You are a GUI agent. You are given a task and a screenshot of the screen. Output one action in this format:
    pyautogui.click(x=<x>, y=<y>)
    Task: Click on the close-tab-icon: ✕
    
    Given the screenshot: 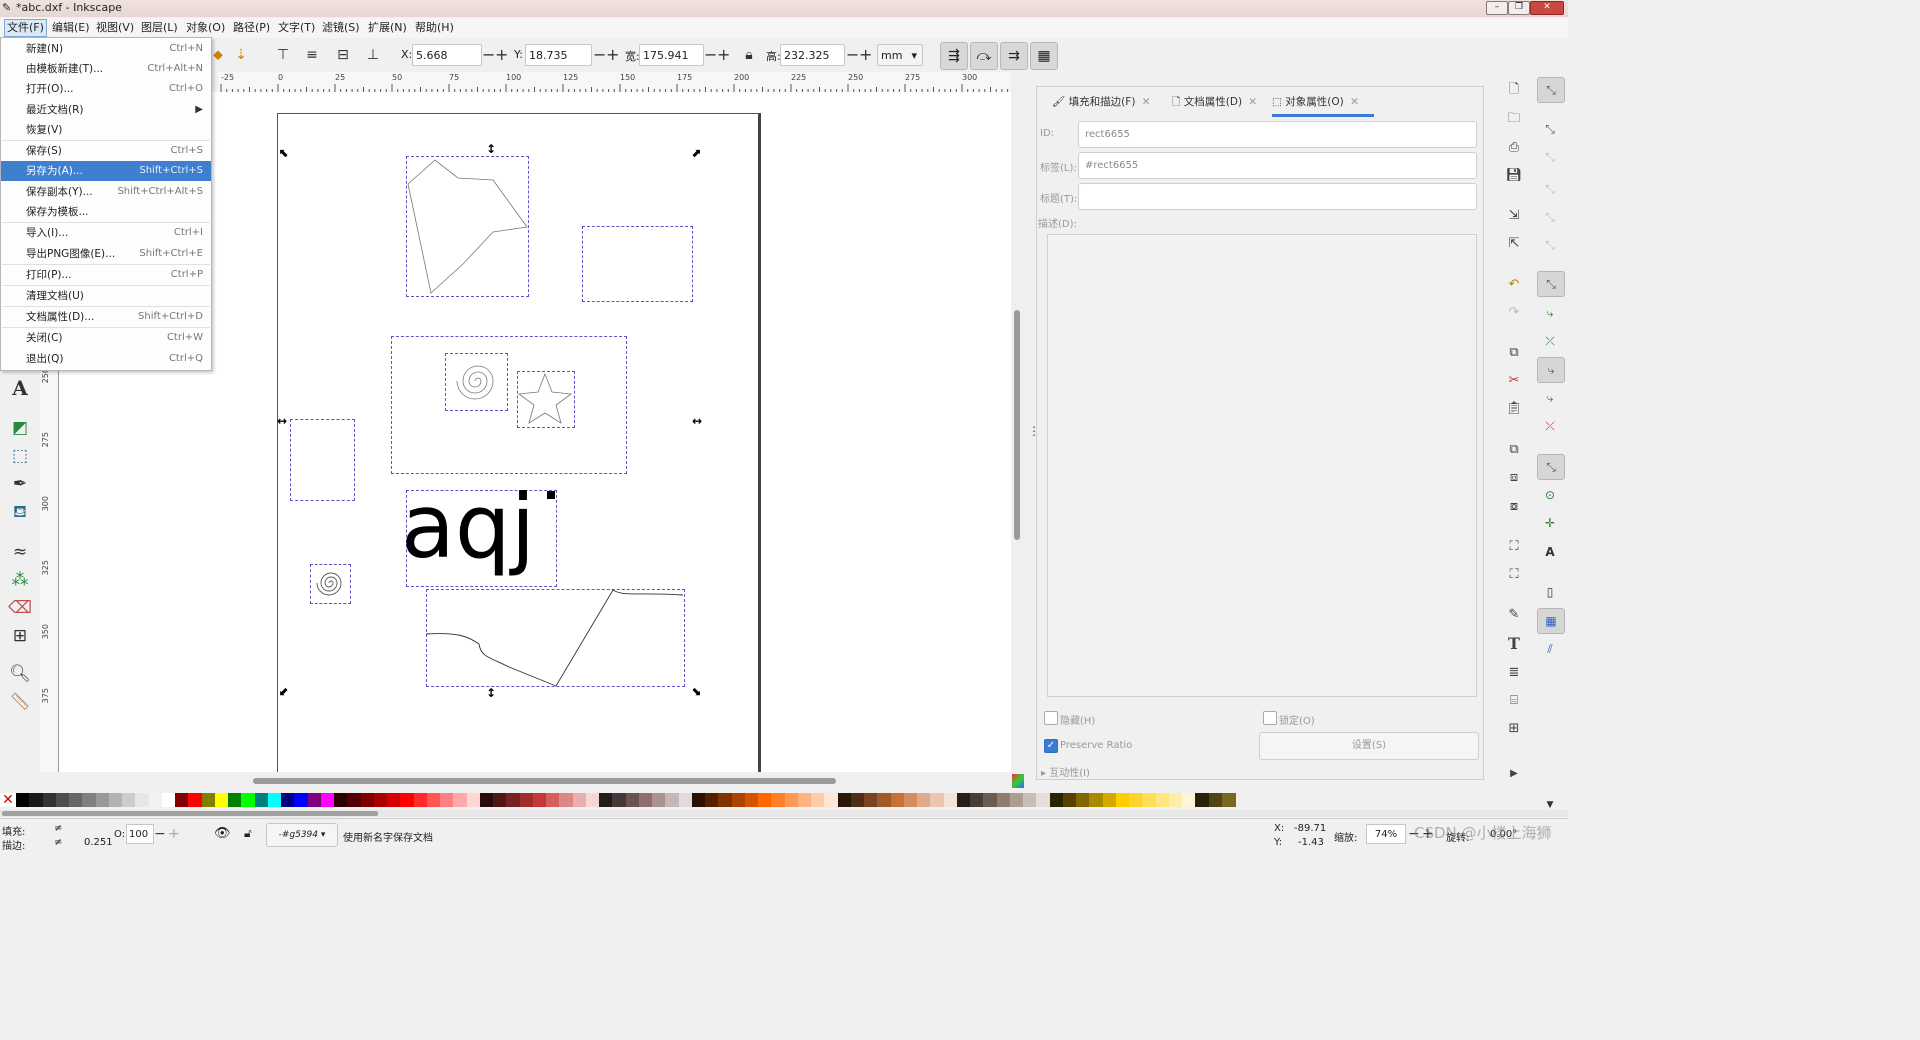 What is the action you would take?
    pyautogui.click(x=1252, y=102)
    